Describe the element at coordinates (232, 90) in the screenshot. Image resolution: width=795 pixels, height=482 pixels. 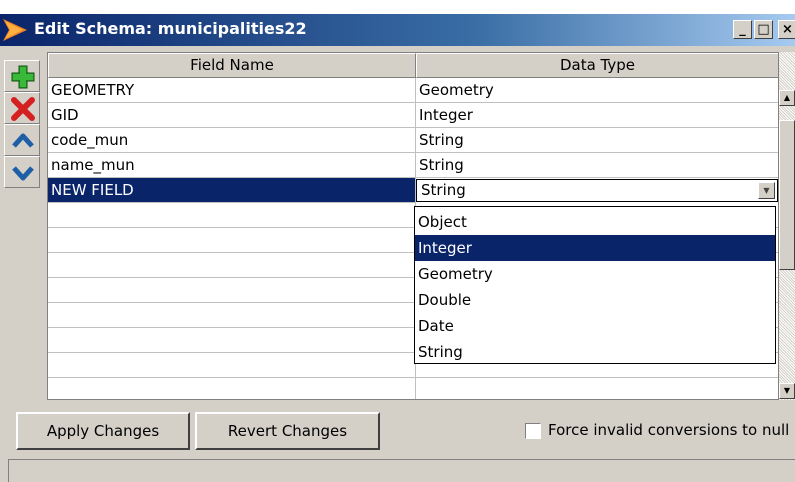
I see `field-name-cell: GEOMETRY` at that location.